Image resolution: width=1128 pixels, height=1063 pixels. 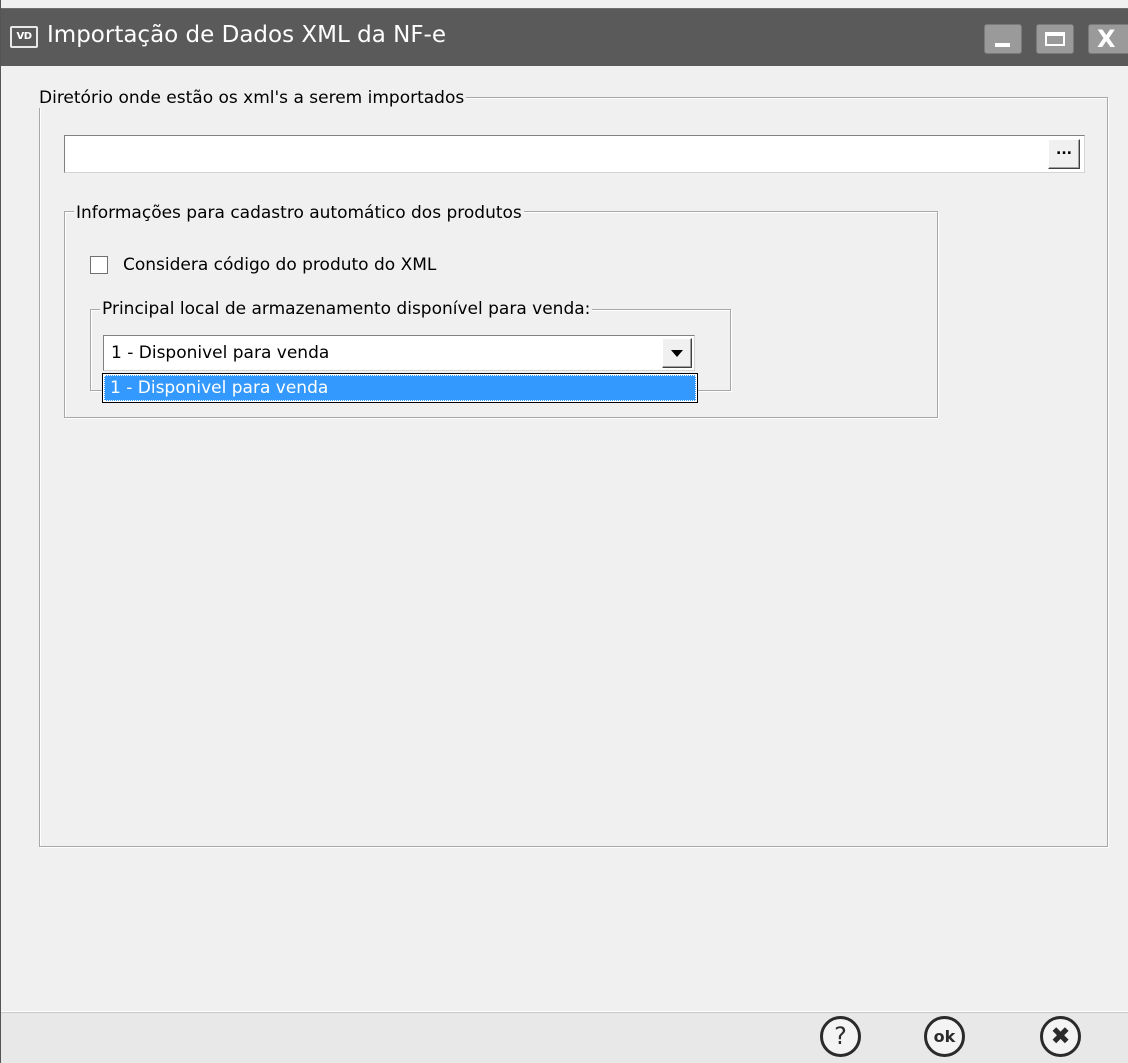 I want to click on ok-icon: ok, so click(x=944, y=1036).